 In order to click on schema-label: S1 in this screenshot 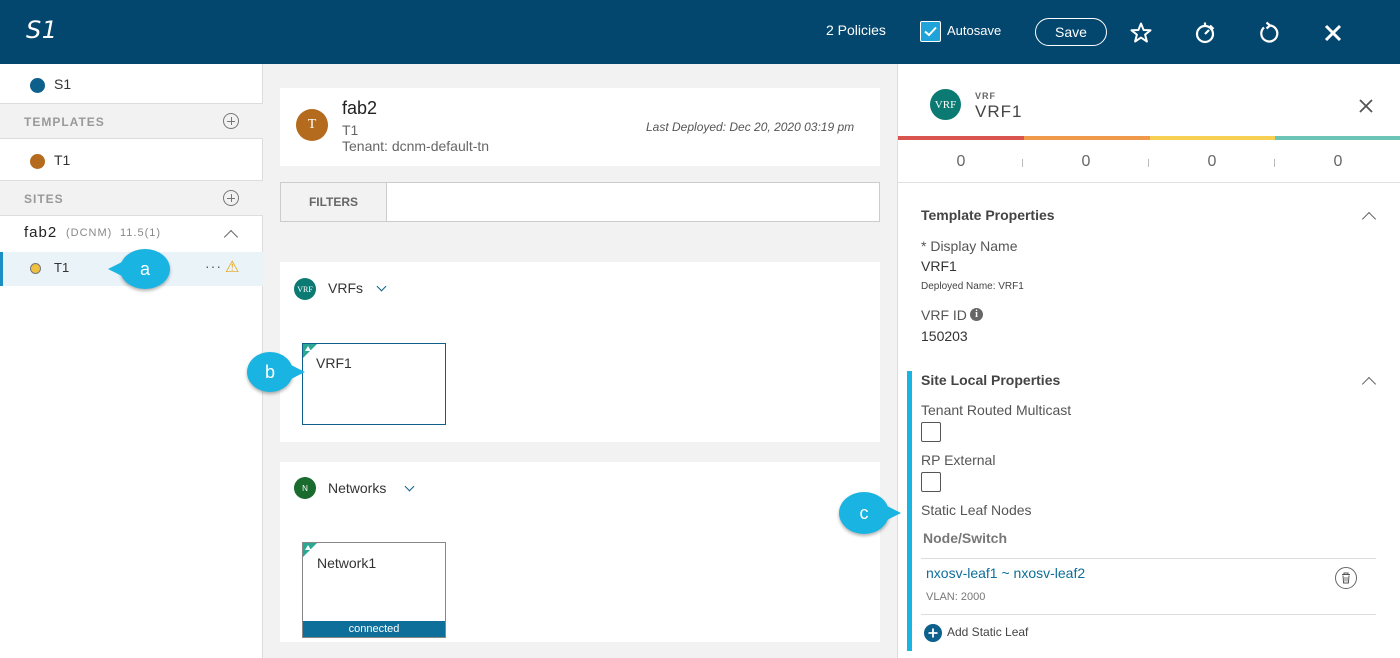, I will do `click(63, 84)`.